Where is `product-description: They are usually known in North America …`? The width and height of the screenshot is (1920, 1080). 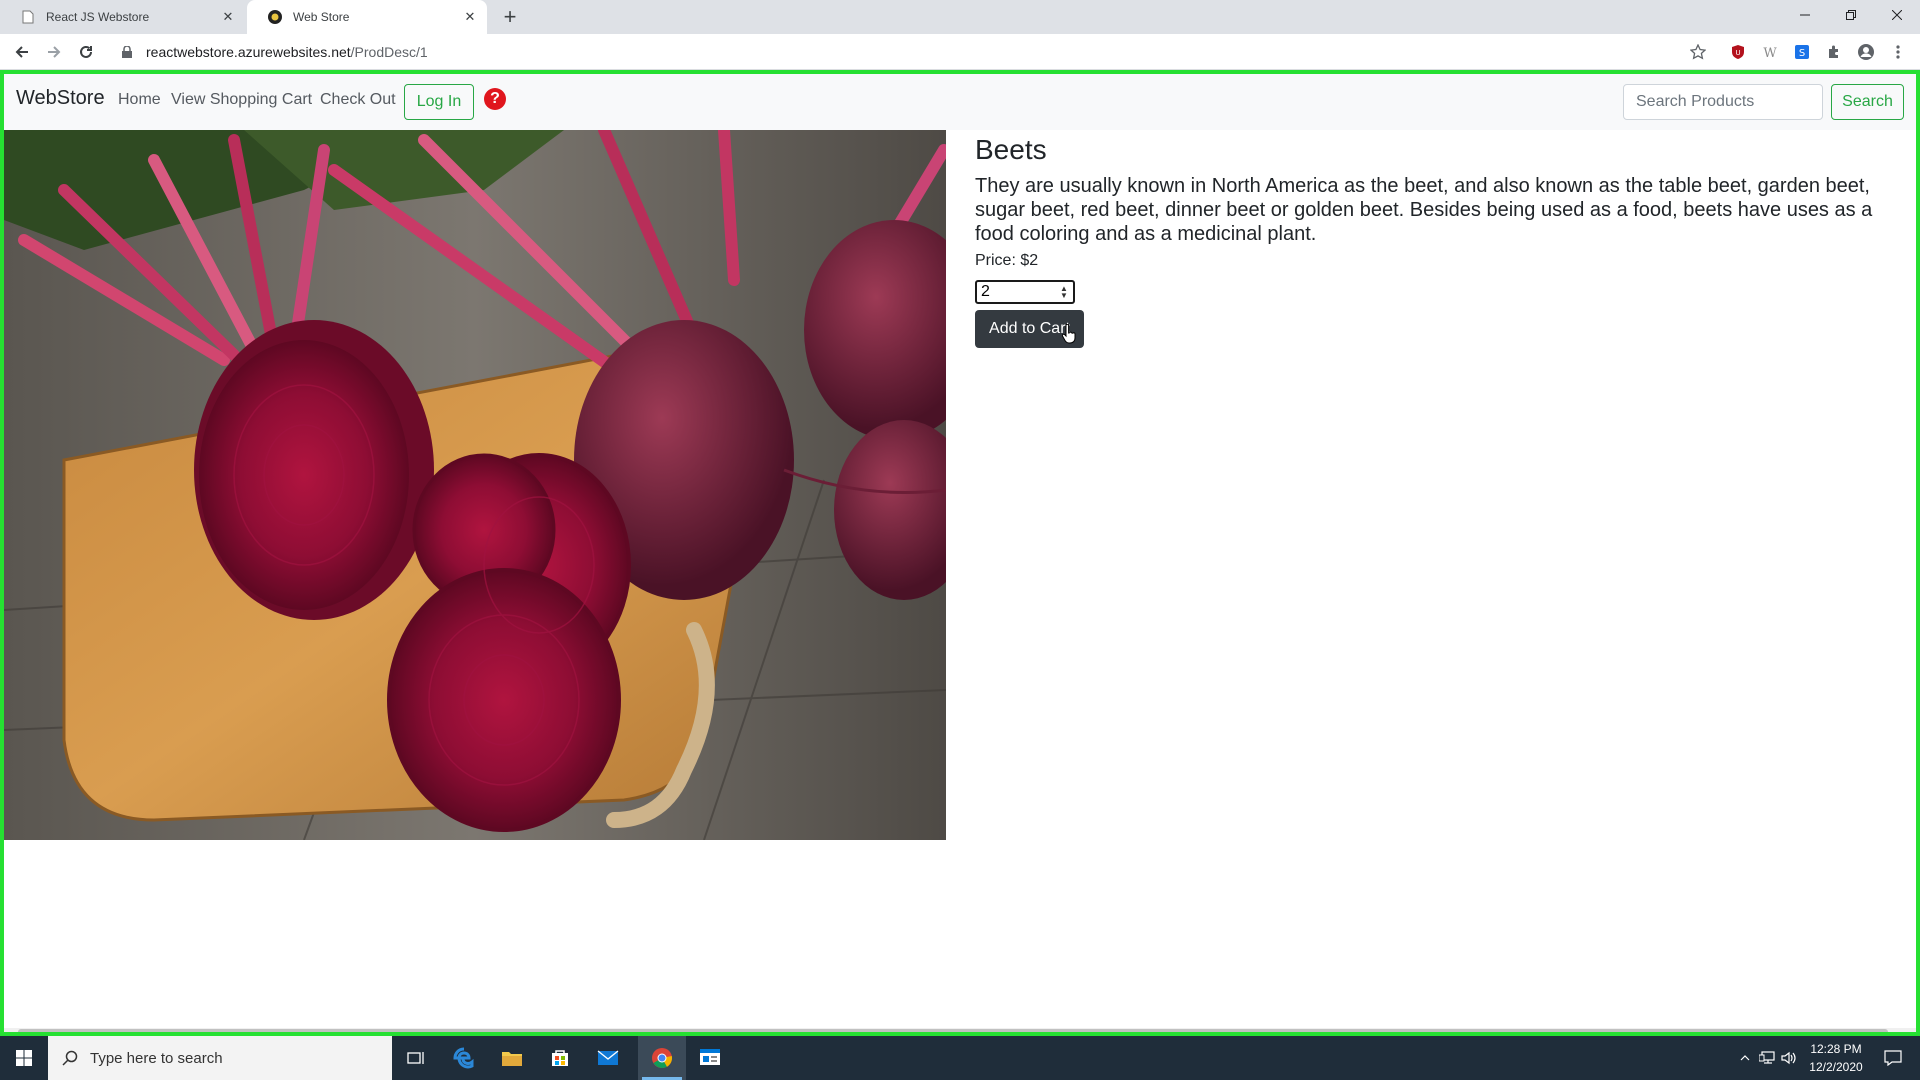 product-description: They are usually known in North America … is located at coordinates (1424, 210).